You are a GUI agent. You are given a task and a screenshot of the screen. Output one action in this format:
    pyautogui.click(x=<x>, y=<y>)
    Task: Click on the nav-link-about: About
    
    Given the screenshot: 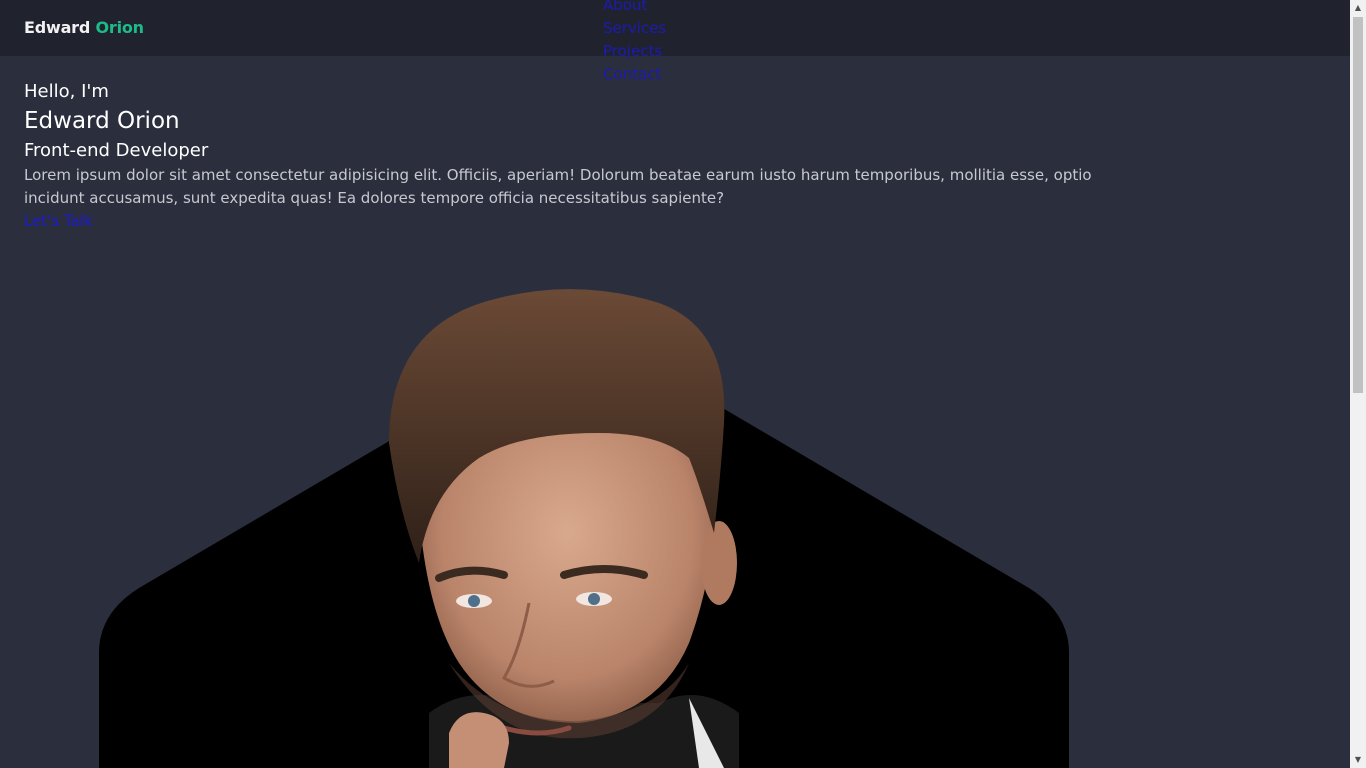 What is the action you would take?
    pyautogui.click(x=625, y=7)
    